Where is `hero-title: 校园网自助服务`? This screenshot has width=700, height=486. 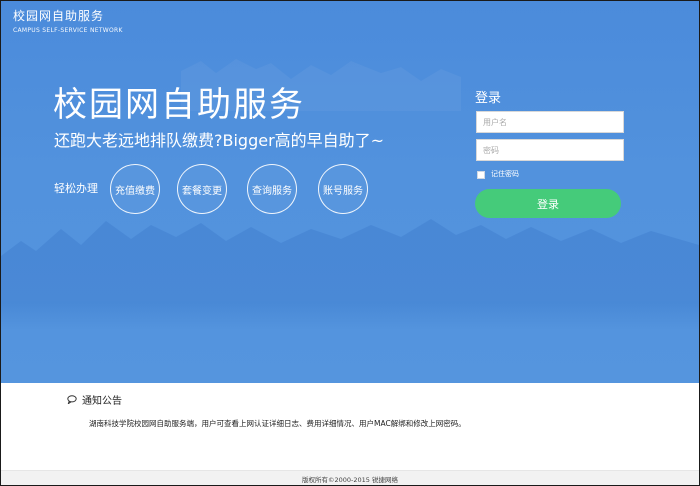 hero-title: 校园网自助服务 is located at coordinates (179, 105).